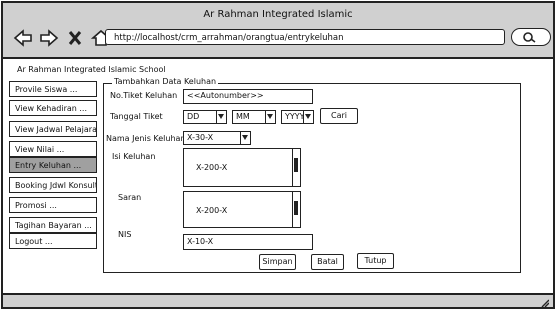 This screenshot has width=558, height=311. I want to click on status-bar, so click(278, 300).